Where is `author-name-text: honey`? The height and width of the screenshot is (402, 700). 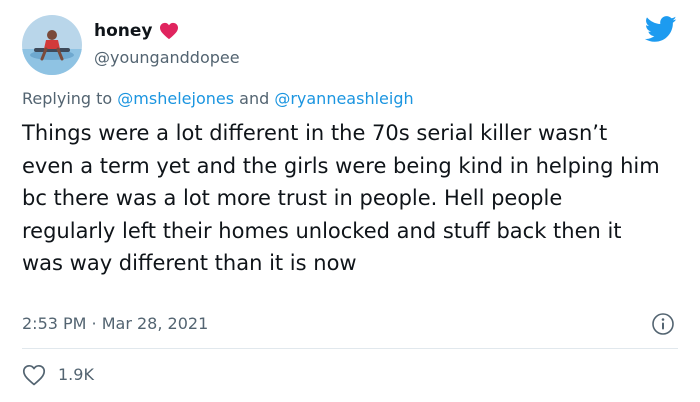 author-name-text: honey is located at coordinates (123, 31).